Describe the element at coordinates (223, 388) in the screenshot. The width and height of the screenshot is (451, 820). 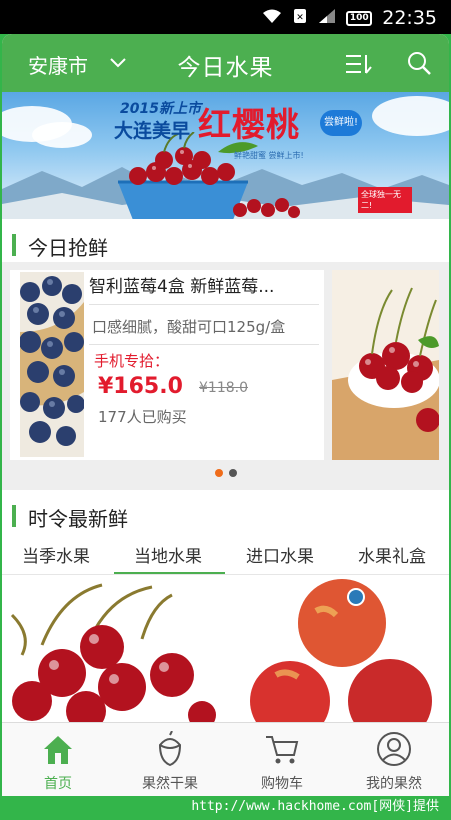
I see `original-price: ¥118.0` at that location.